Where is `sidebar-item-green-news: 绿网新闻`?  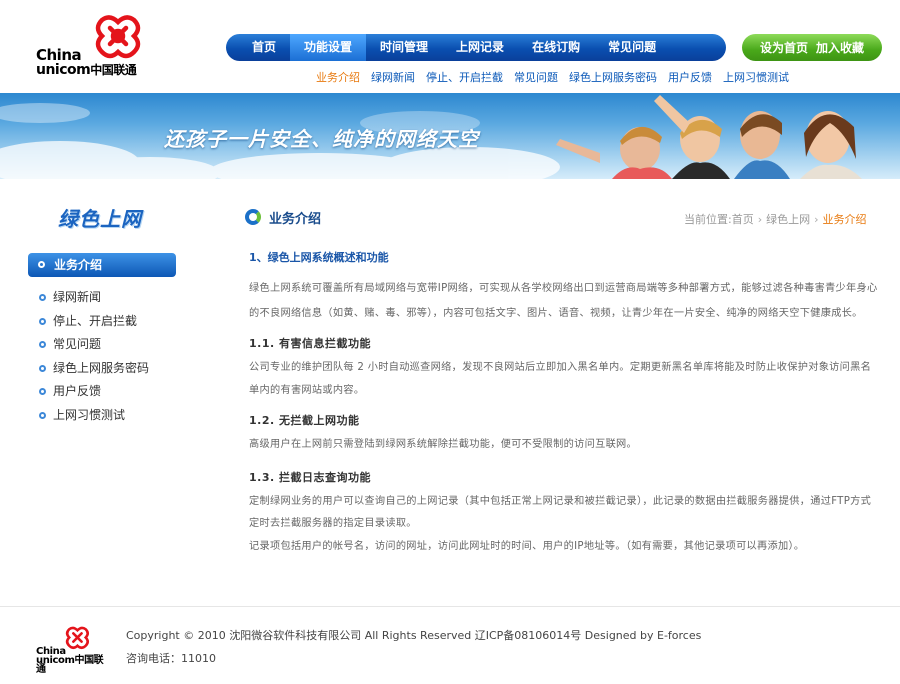
sidebar-item-green-news: 绿网新闻 is located at coordinates (93, 301).